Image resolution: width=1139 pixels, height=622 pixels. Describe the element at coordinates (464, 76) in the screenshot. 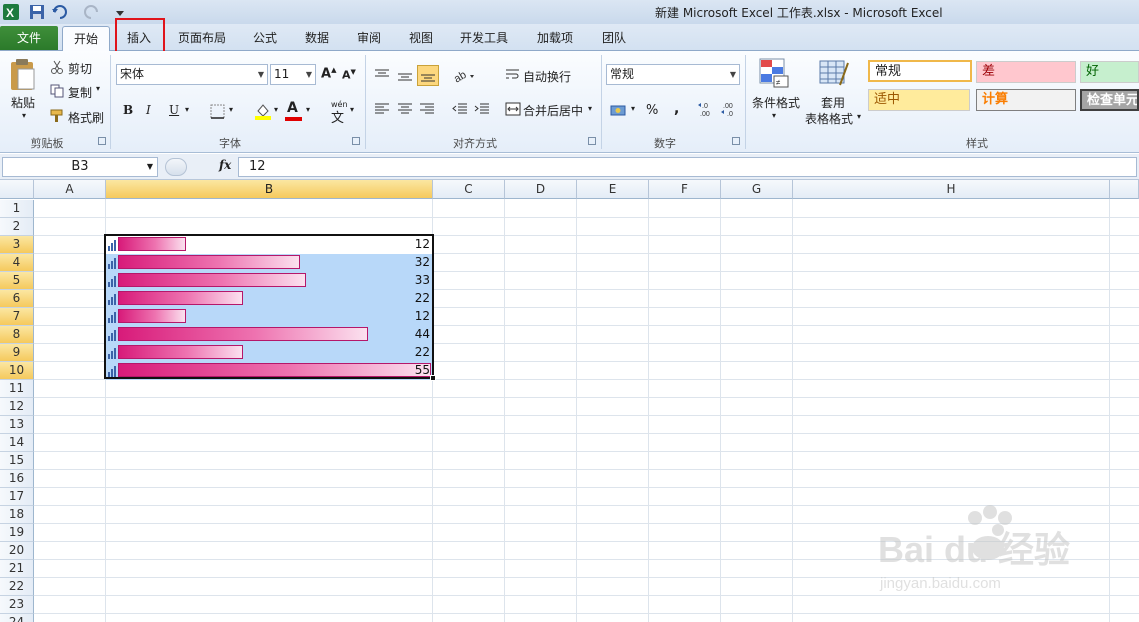

I see `text-orientation-icon: ab` at that location.